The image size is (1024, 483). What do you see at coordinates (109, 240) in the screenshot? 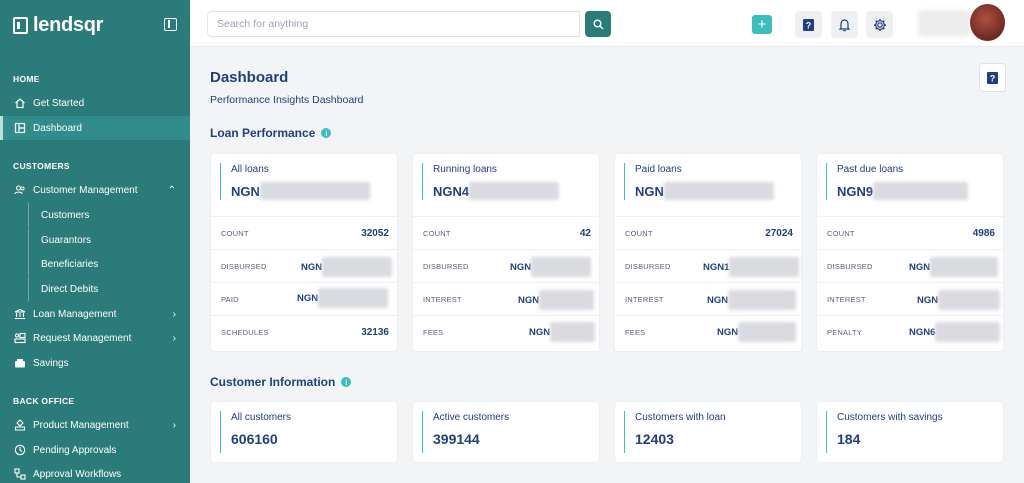
I see `sidebar-item-guarantors: Guarantors` at bounding box center [109, 240].